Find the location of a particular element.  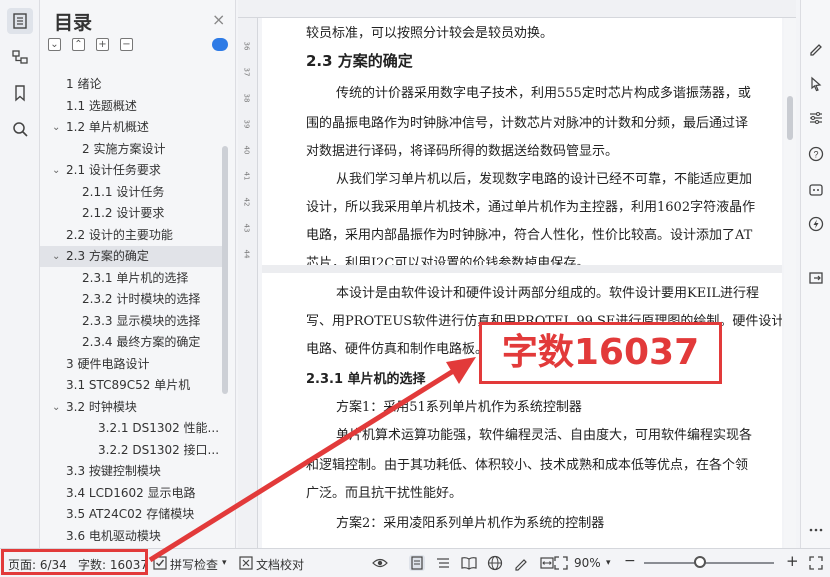

cloud-sync-icon is located at coordinates (220, 44).